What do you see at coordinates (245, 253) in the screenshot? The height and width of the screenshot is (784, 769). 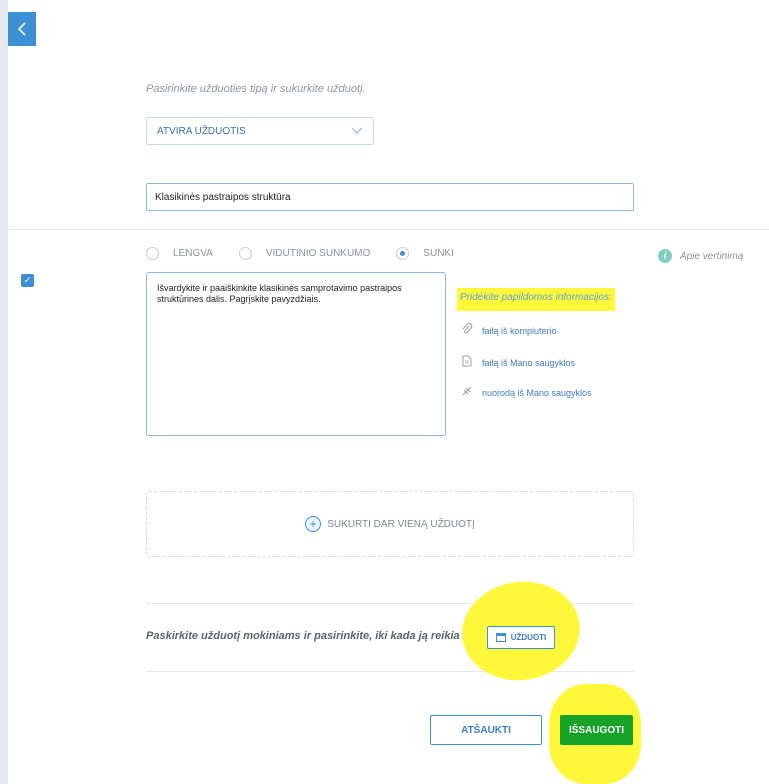 I see `radio-medium` at bounding box center [245, 253].